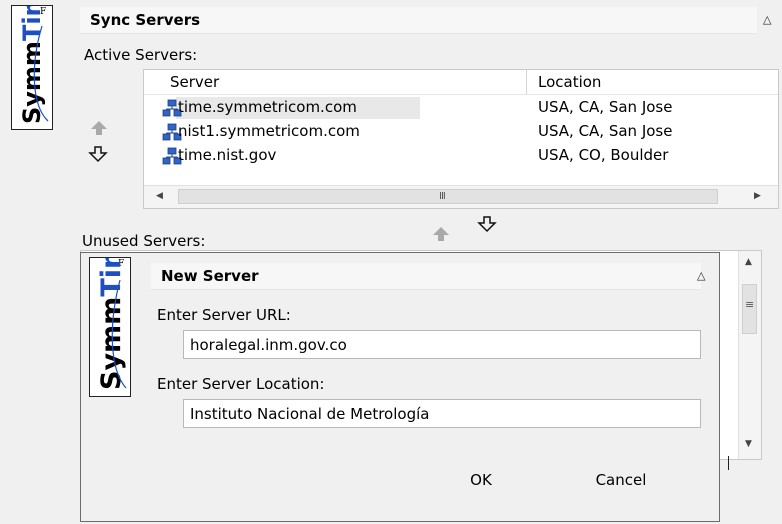 Image resolution: width=782 pixels, height=524 pixels. What do you see at coordinates (269, 131) in the screenshot?
I see `server-name: nist1.symmetricom.com` at bounding box center [269, 131].